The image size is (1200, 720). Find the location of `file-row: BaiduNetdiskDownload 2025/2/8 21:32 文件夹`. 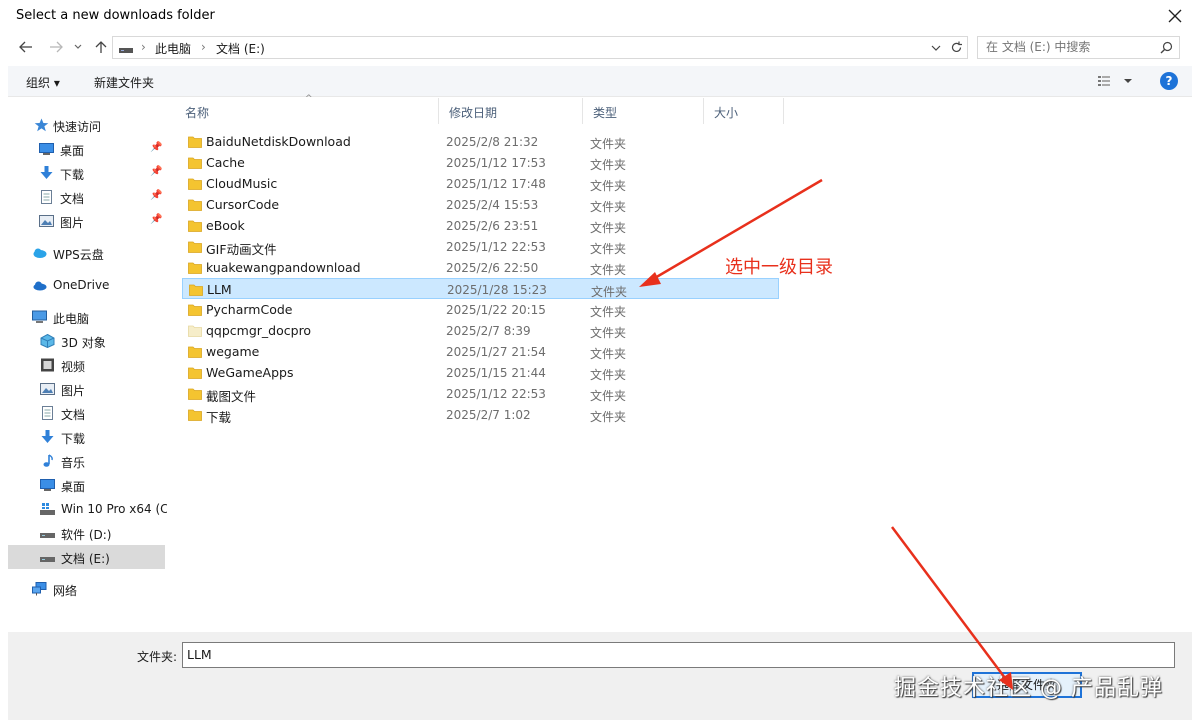

file-row: BaiduNetdiskDownload 2025/2/8 21:32 文件夹 is located at coordinates (480, 141).